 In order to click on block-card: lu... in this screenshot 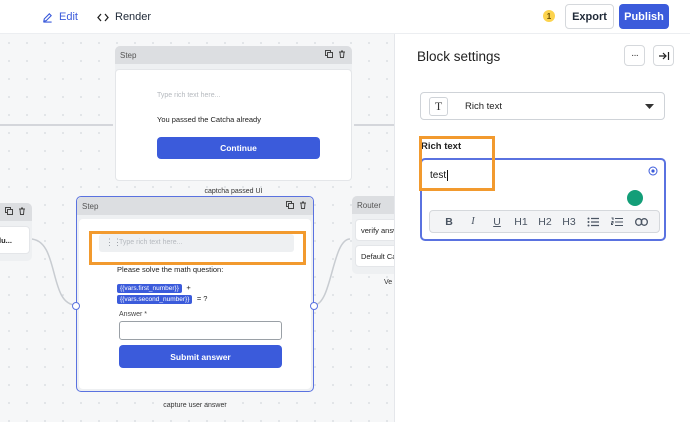, I will do `click(15, 240)`.